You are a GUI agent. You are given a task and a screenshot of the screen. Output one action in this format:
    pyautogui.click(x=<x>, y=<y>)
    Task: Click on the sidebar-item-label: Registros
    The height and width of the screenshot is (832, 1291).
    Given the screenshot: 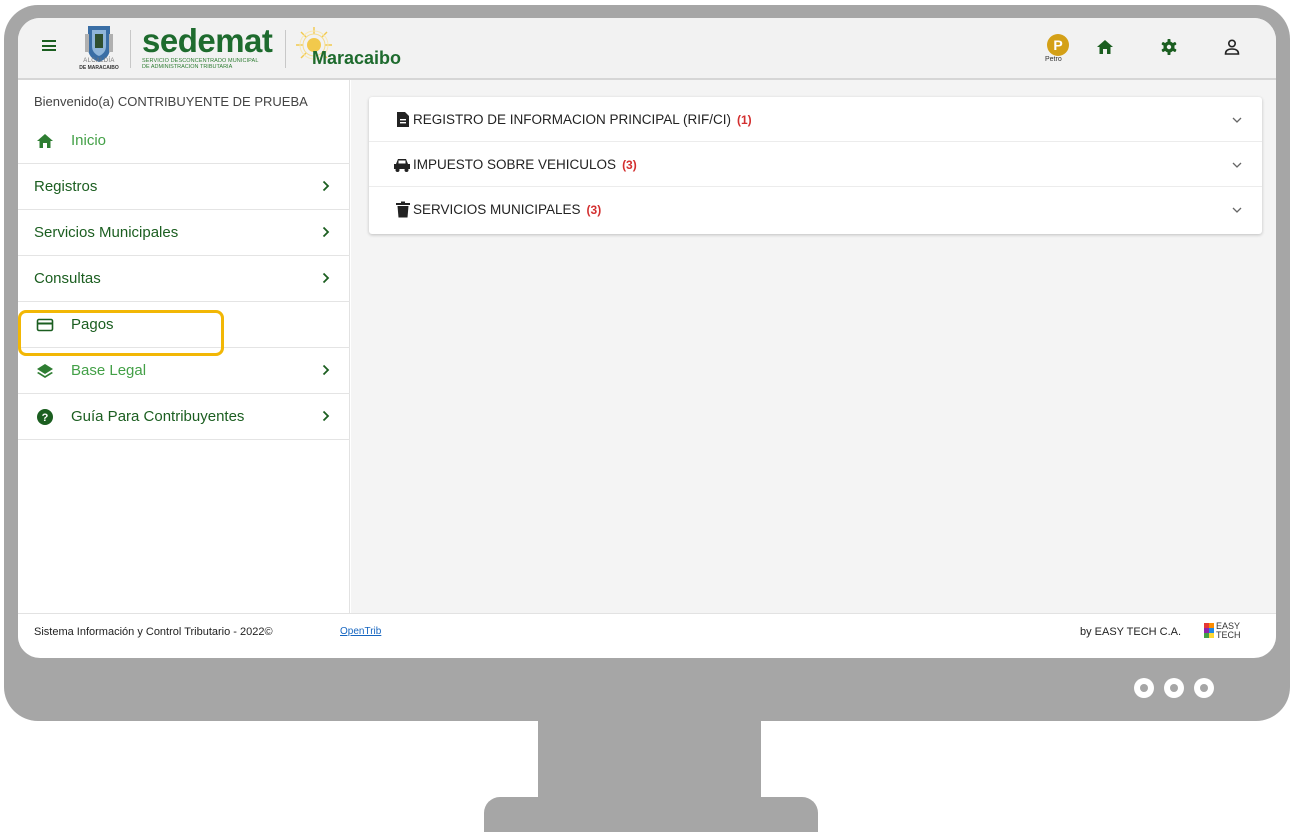 What is the action you would take?
    pyautogui.click(x=66, y=186)
    